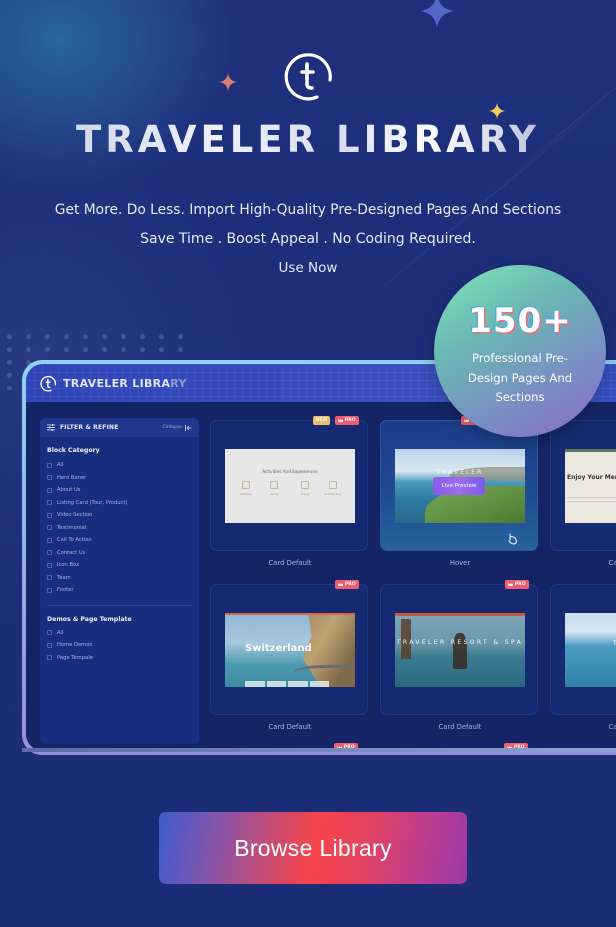 The image size is (616, 927). What do you see at coordinates (117, 383) in the screenshot?
I see `app-title-main: TRAVELER LIBRA` at bounding box center [117, 383].